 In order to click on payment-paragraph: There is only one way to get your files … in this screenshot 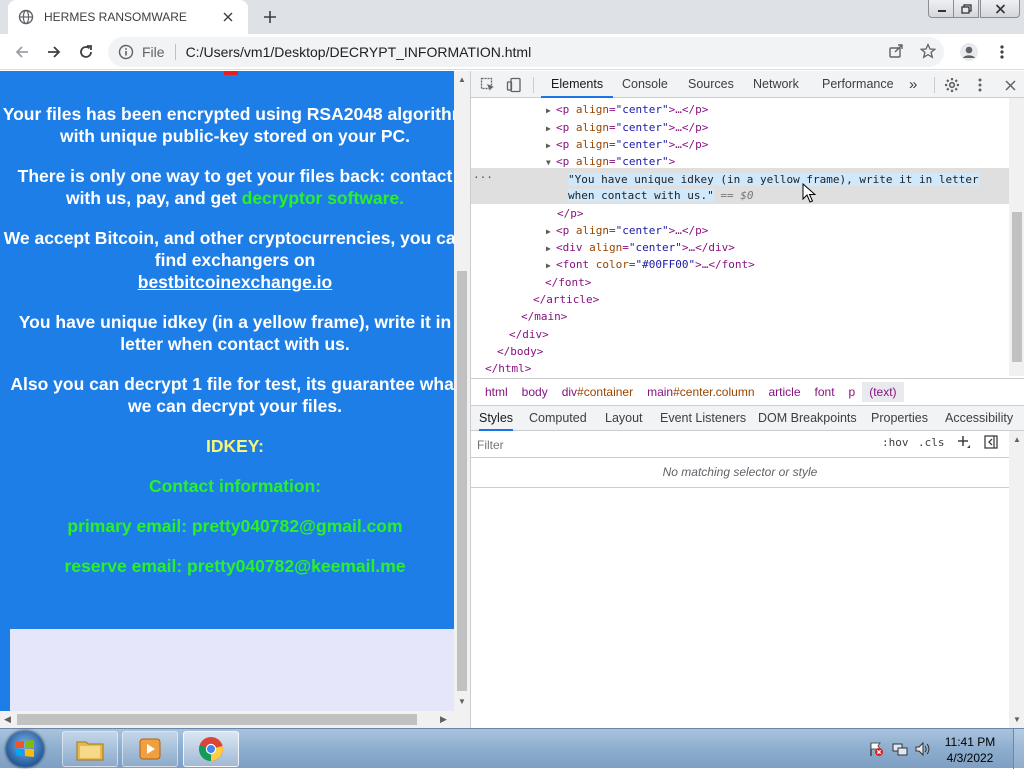, I will do `click(227, 187)`.